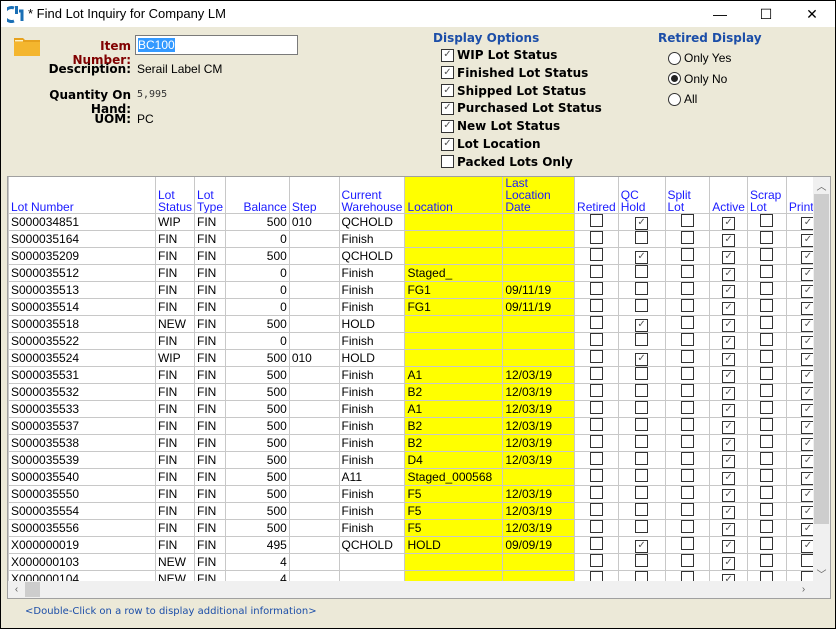 The image size is (836, 629). I want to click on vertical-scroll-thumb, so click(821, 359).